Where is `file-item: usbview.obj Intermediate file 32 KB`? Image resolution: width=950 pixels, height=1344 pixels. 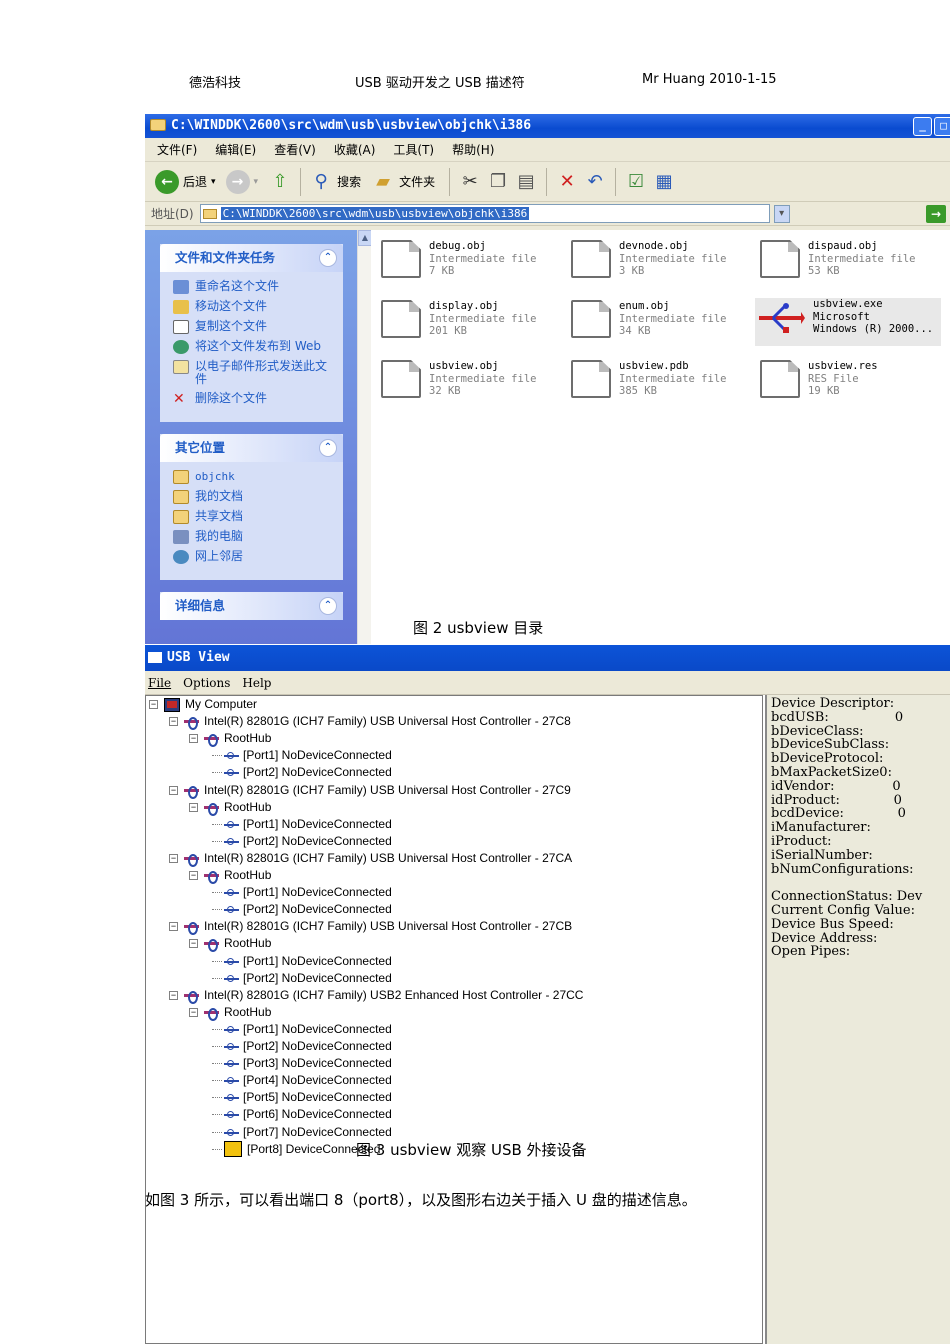 file-item: usbview.obj Intermediate file 32 KB is located at coordinates (471, 384).